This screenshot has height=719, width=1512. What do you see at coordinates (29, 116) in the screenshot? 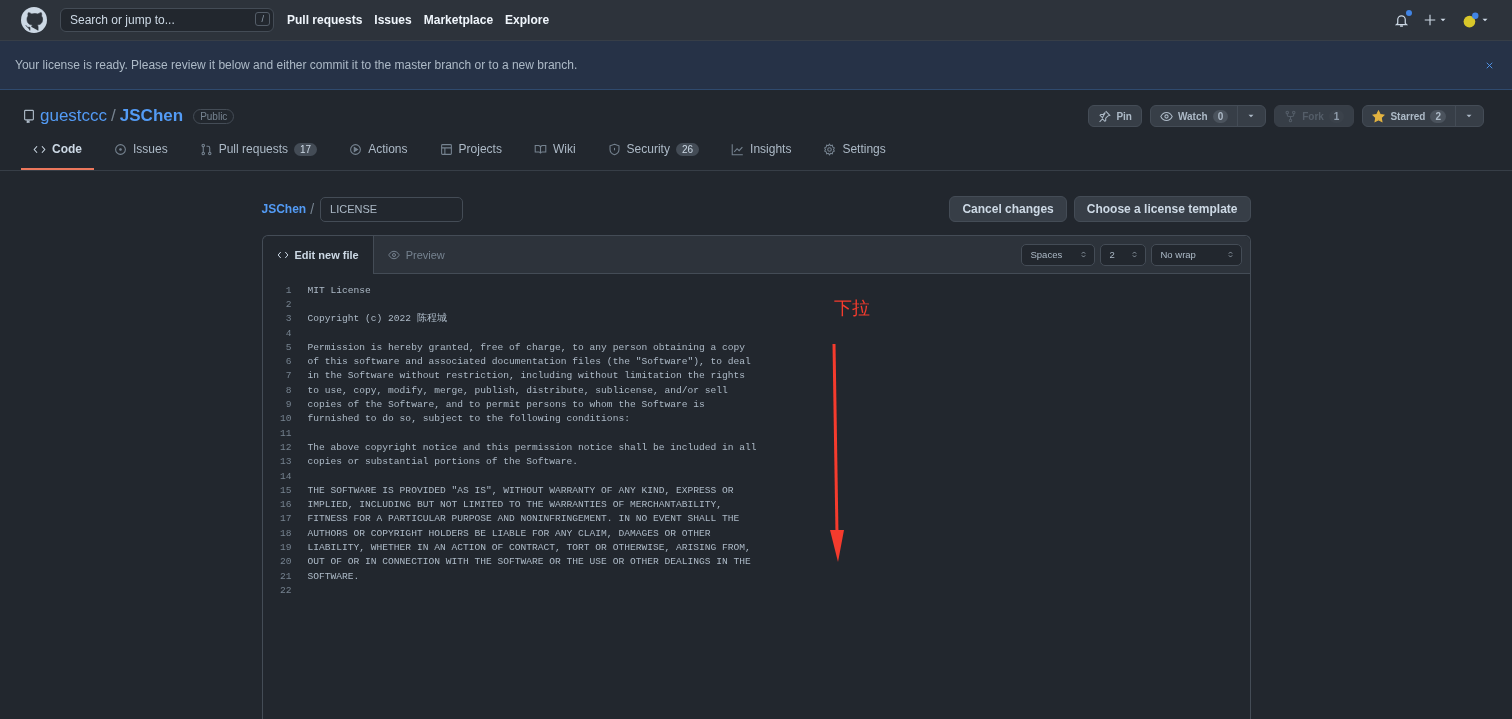
I see `repo-icon` at bounding box center [29, 116].